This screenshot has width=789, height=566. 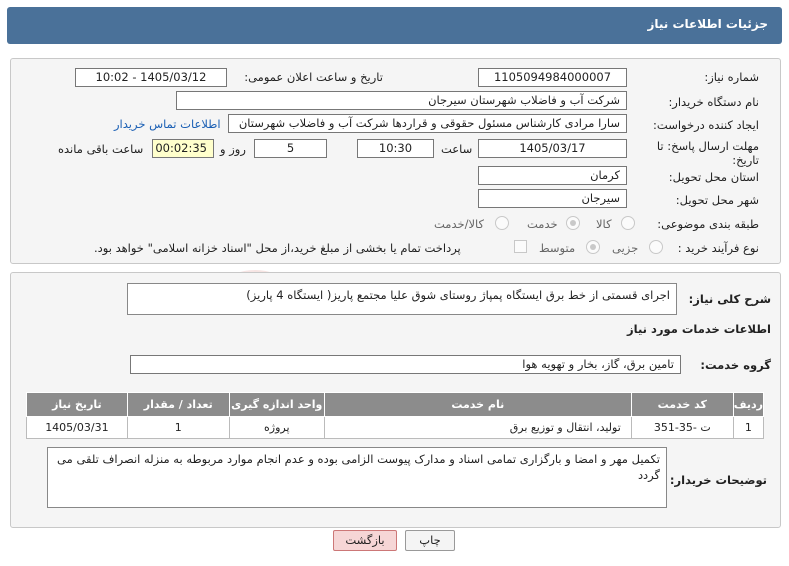 I want to click on process-option-minor: جزیی, so click(x=625, y=248).